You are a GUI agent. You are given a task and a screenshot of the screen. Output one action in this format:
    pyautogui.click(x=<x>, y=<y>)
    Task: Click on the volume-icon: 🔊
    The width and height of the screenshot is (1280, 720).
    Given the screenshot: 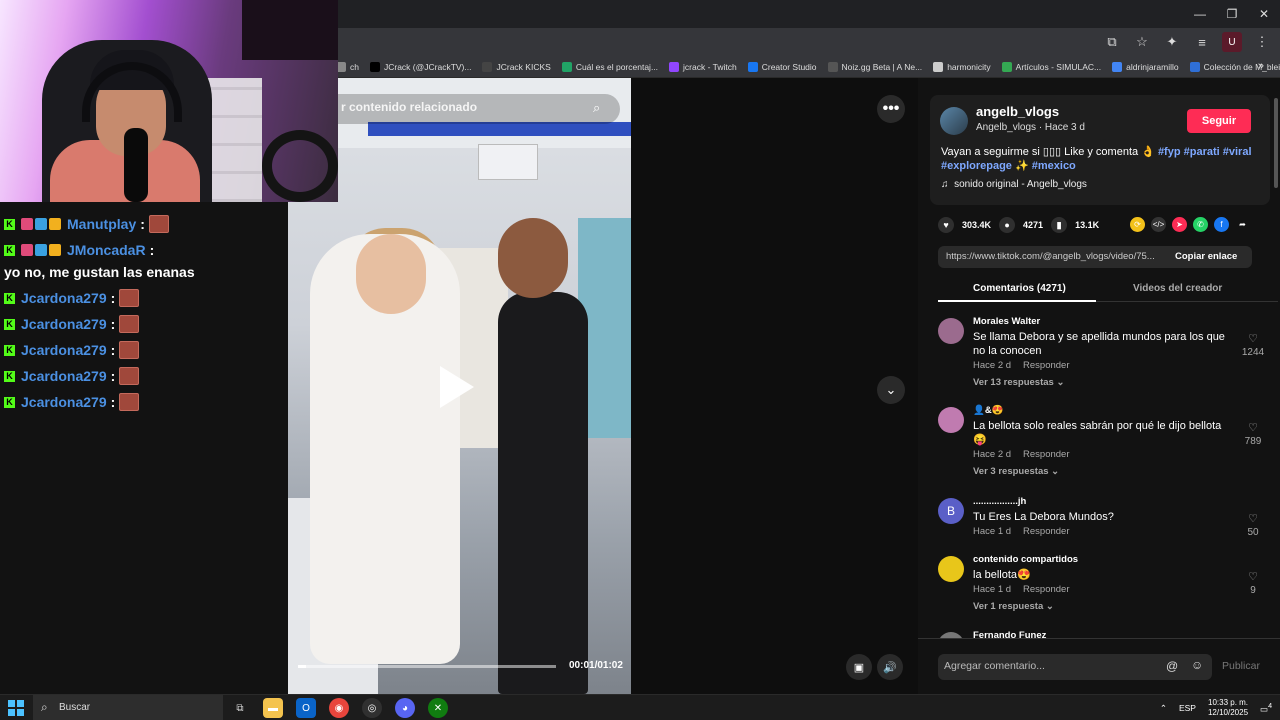 What is the action you would take?
    pyautogui.click(x=890, y=667)
    